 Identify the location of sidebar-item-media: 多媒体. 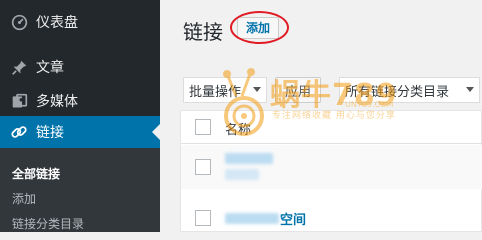
(80, 101).